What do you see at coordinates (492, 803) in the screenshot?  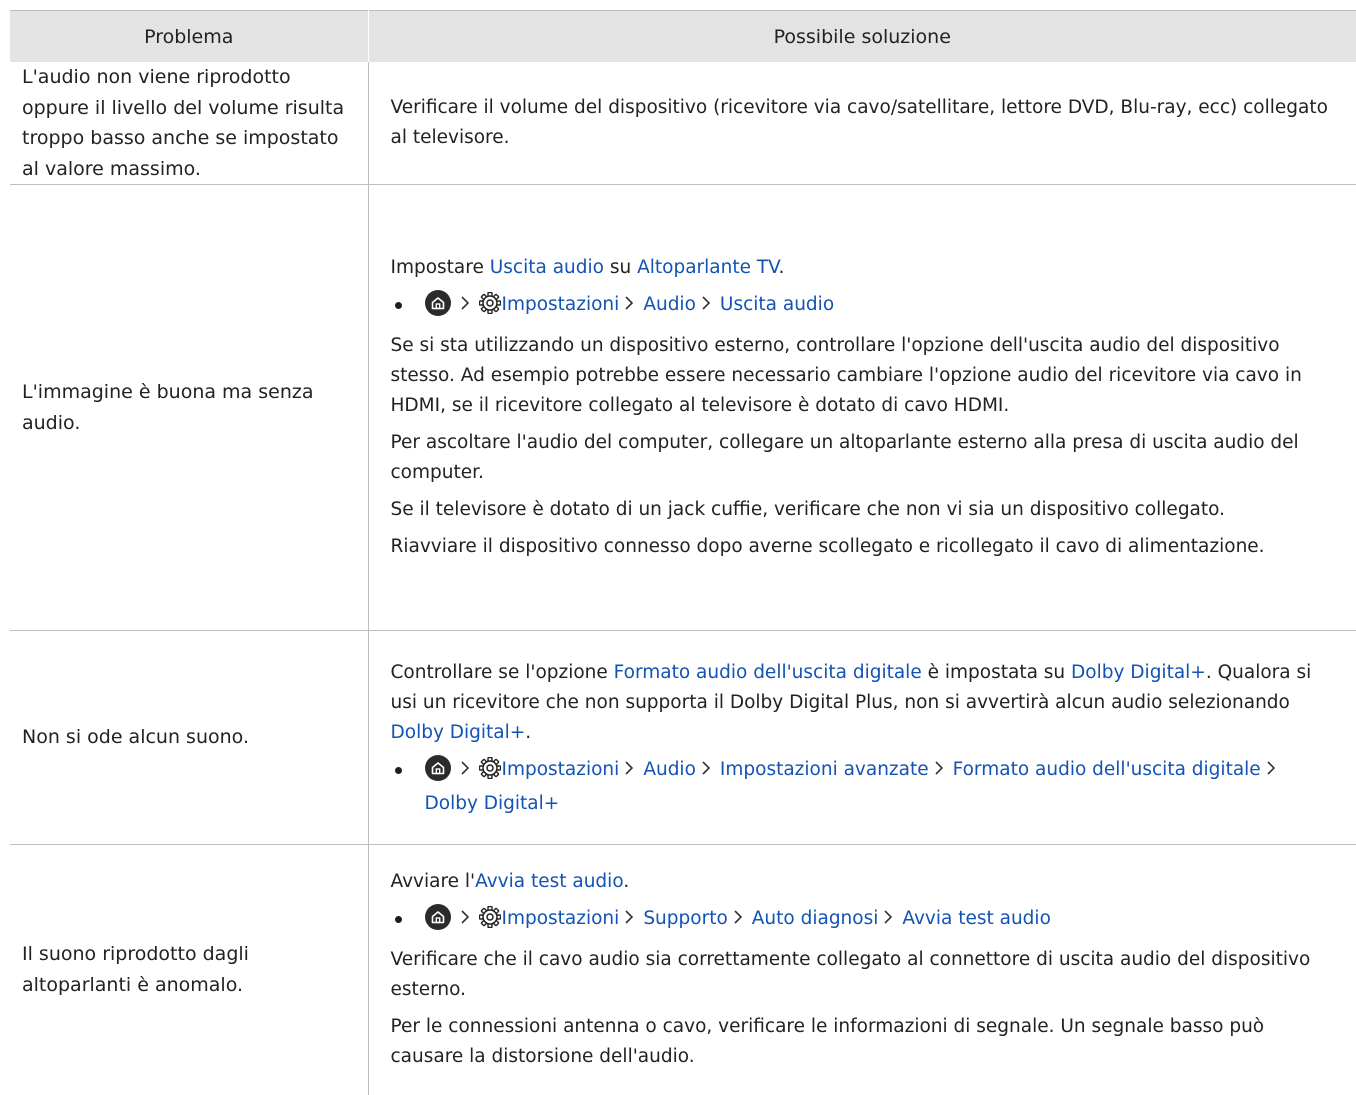 I see `menu-path-link: Dolby Digital+` at bounding box center [492, 803].